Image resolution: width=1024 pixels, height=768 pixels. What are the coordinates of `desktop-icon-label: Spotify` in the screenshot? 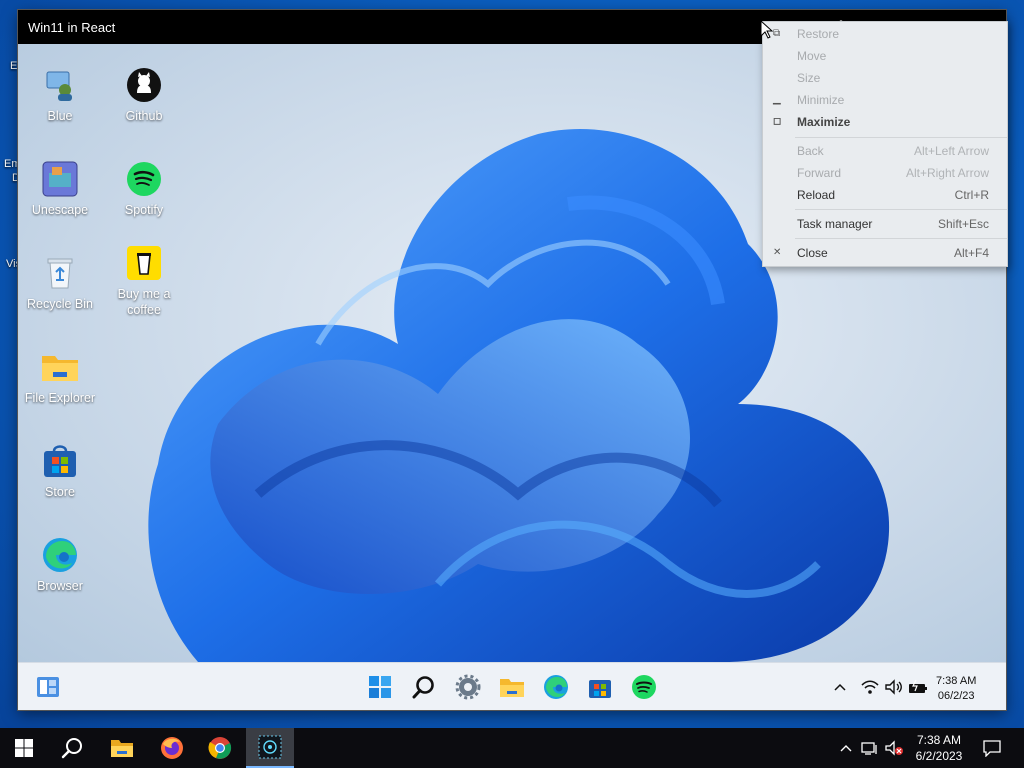 It's located at (144, 210).